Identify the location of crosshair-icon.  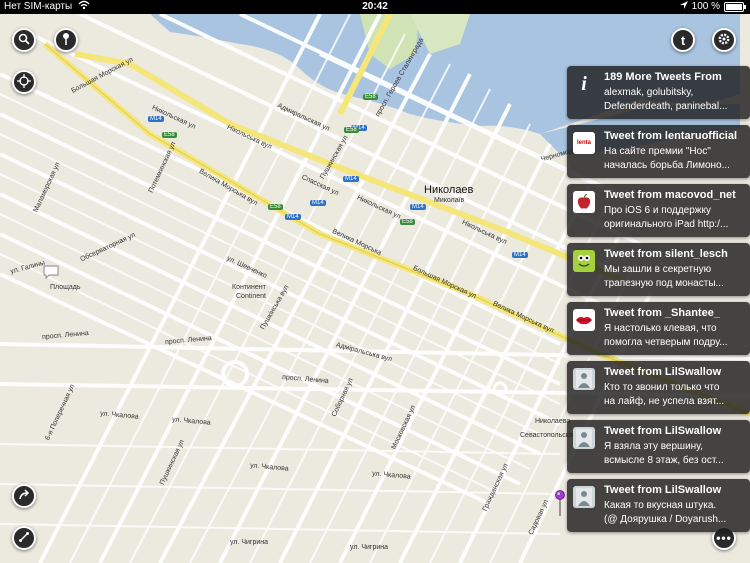
(24, 82).